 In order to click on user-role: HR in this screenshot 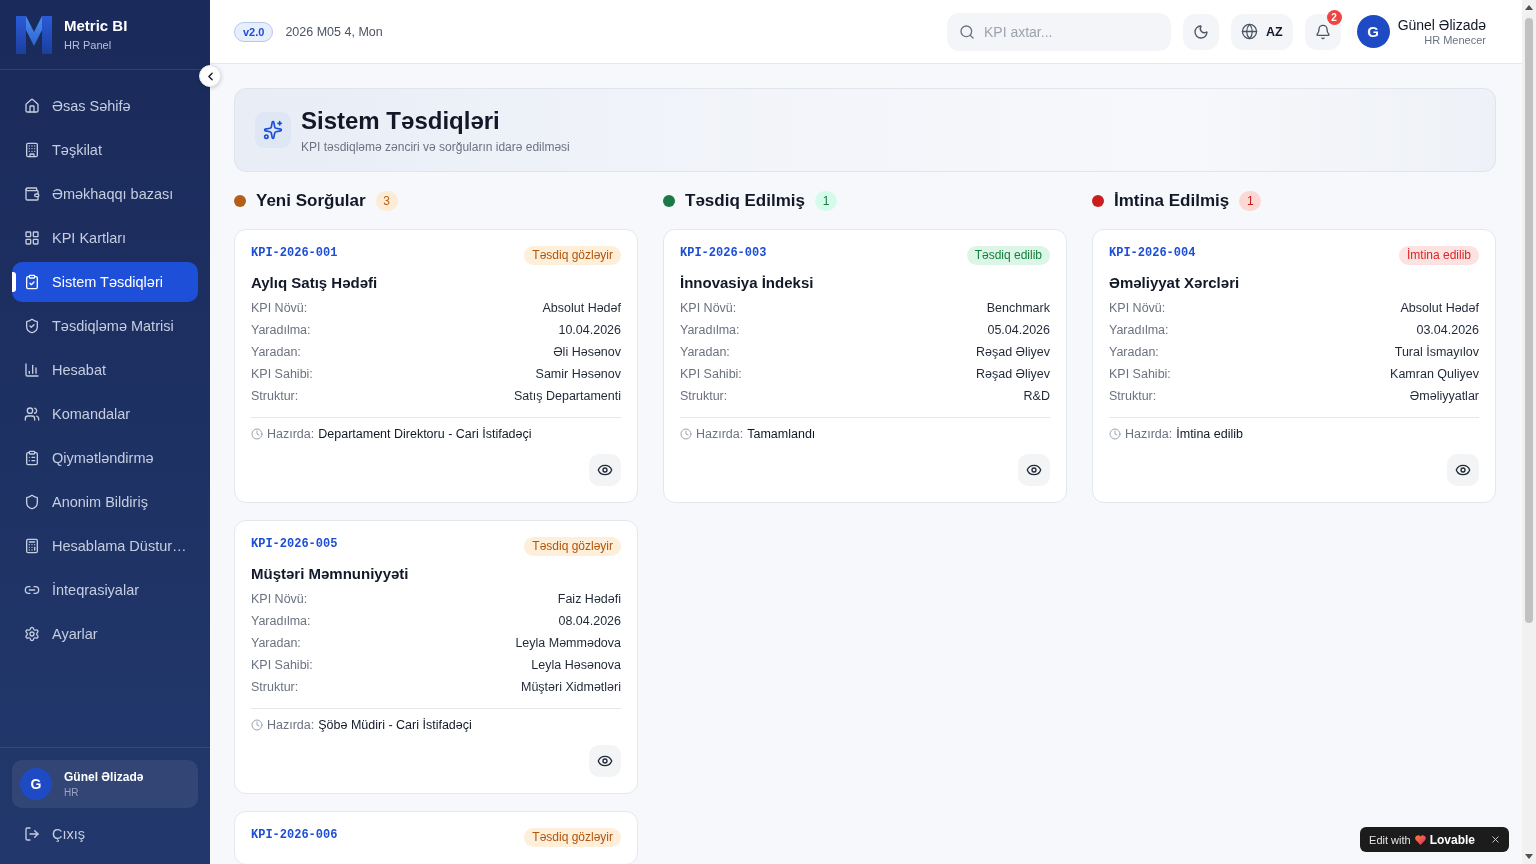, I will do `click(72, 792)`.